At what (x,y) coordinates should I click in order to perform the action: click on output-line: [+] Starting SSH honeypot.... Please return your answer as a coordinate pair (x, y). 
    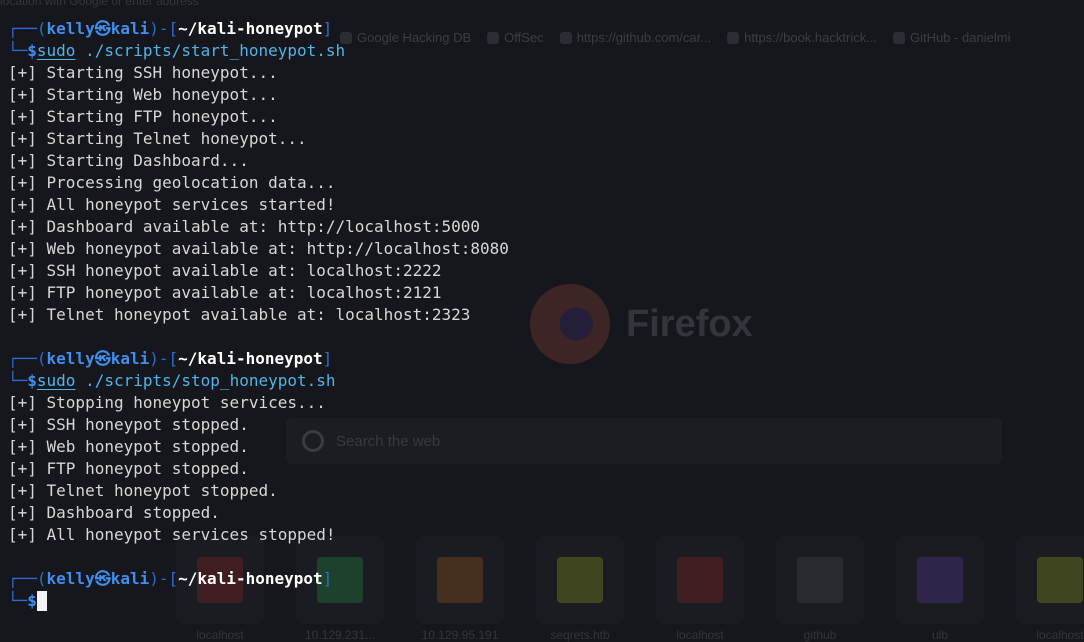
    Looking at the image, I should click on (143, 72).